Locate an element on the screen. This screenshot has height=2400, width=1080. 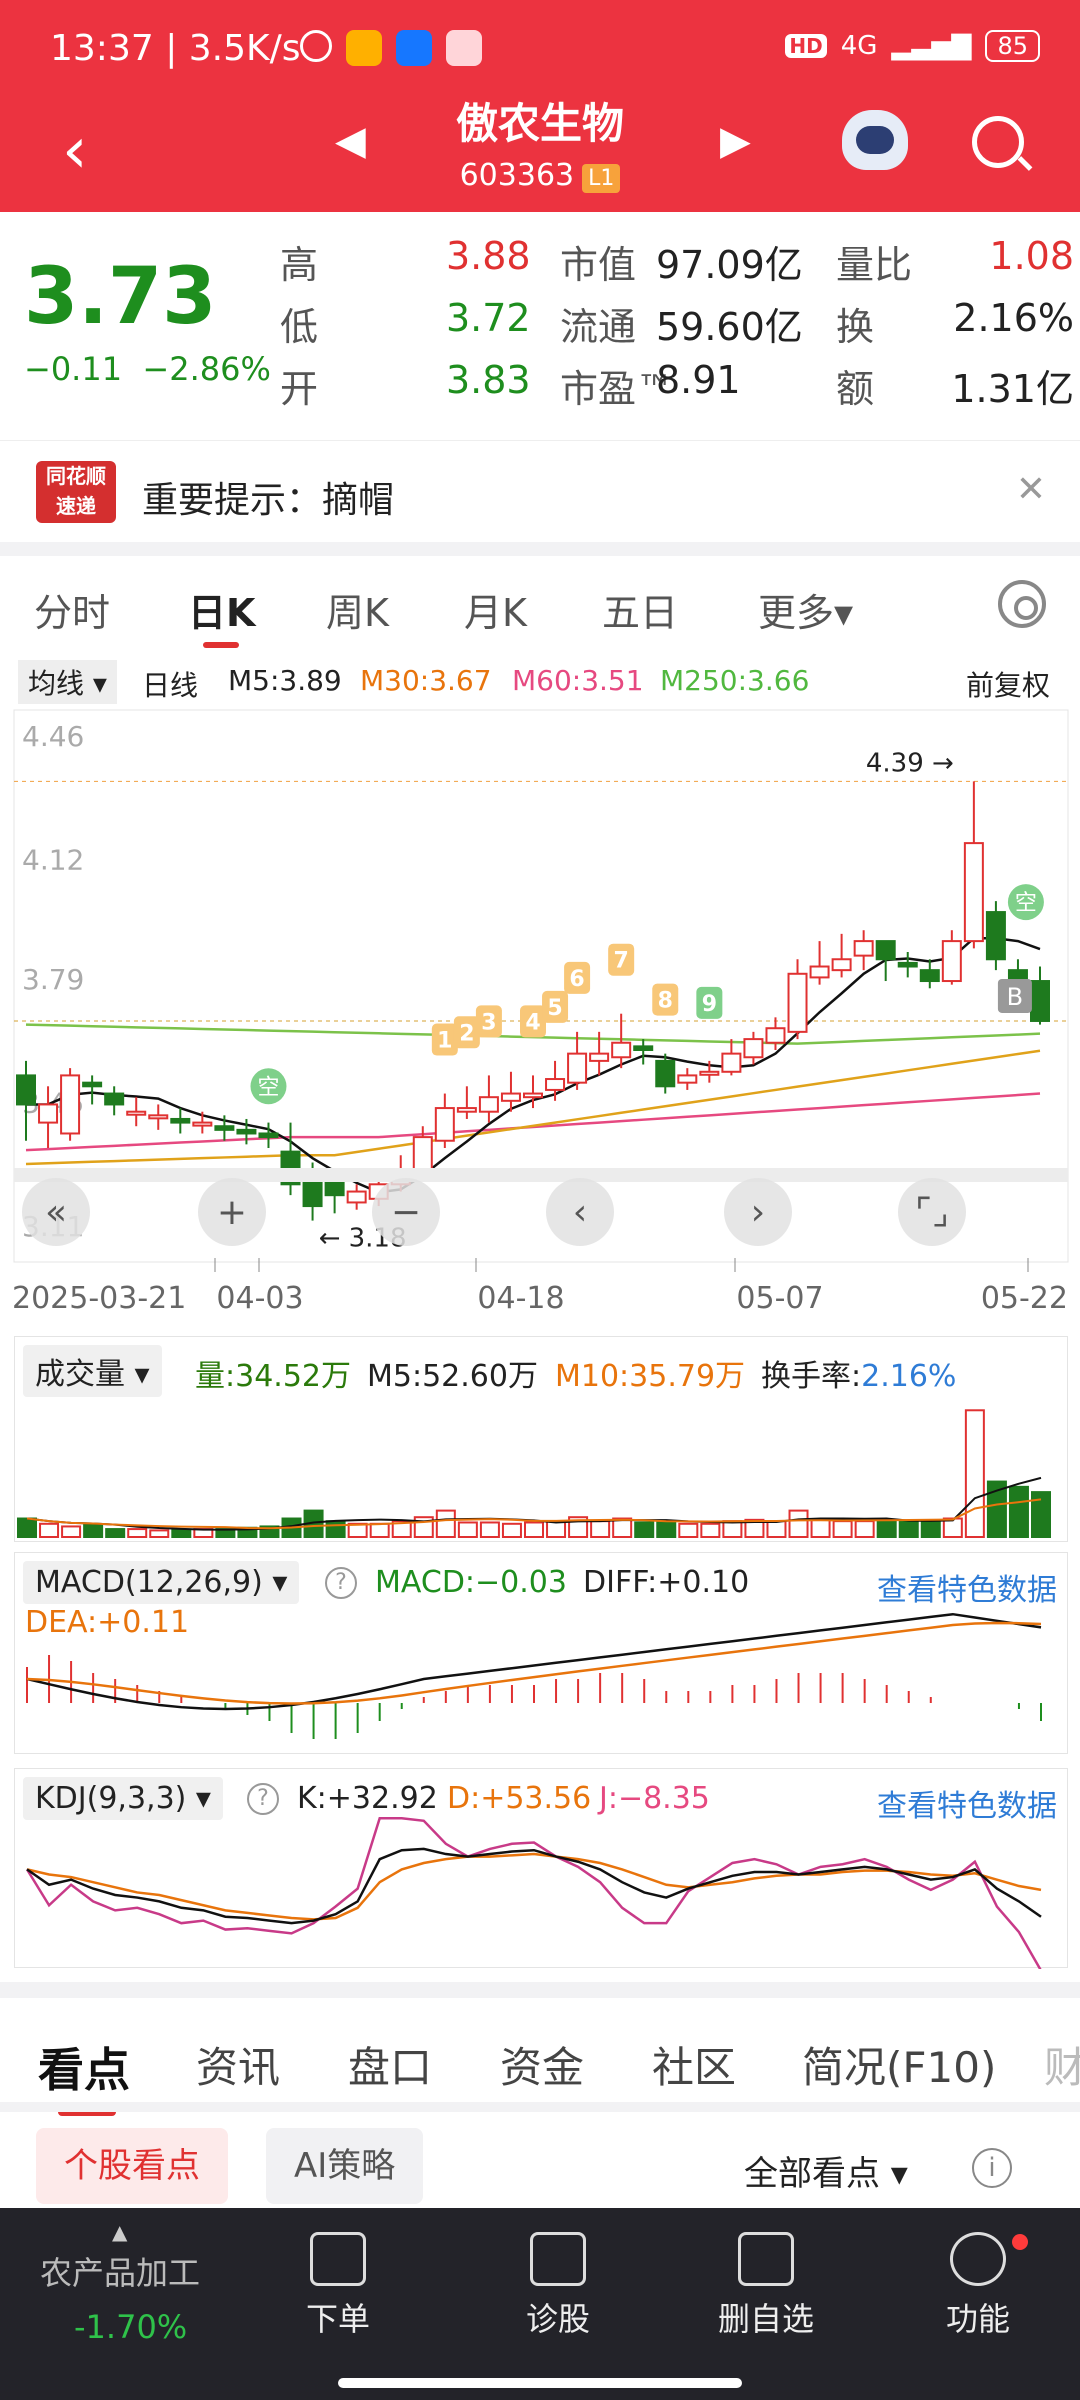
notice-text: 重要提示：摘帽 is located at coordinates (268, 500).